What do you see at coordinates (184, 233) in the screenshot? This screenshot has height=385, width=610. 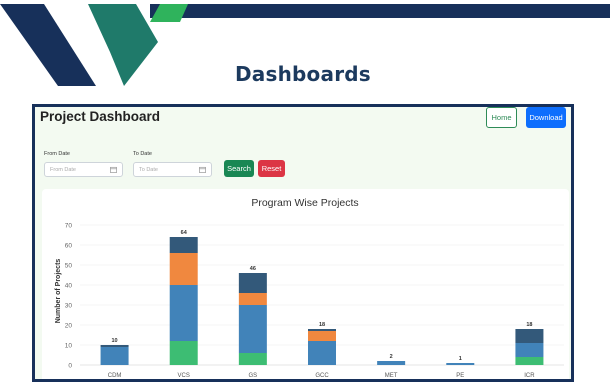 I see `bar-total-label: 64` at bounding box center [184, 233].